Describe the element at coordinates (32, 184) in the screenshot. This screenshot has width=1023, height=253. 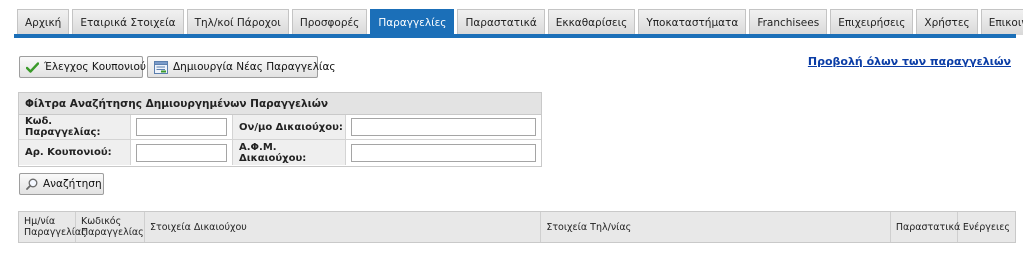
I see `magnifier-icon` at that location.